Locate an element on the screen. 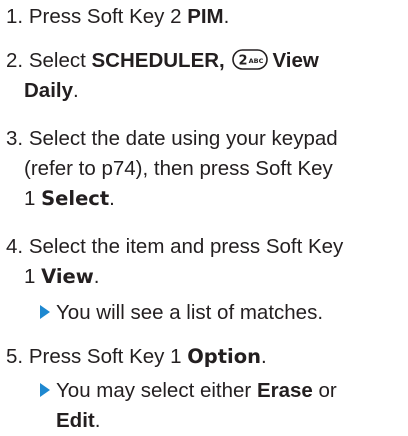  step-5-bold: Option is located at coordinates (224, 356).